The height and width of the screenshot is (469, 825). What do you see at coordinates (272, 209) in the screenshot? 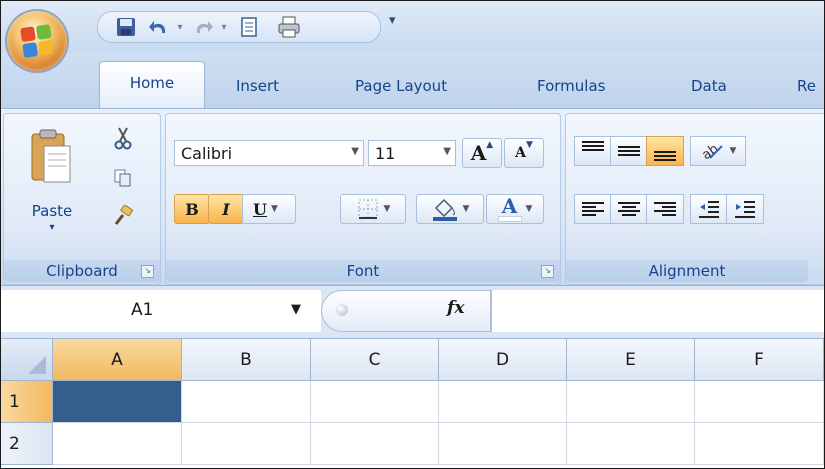
I see `underline-dropdown-icon: ▼` at bounding box center [272, 209].